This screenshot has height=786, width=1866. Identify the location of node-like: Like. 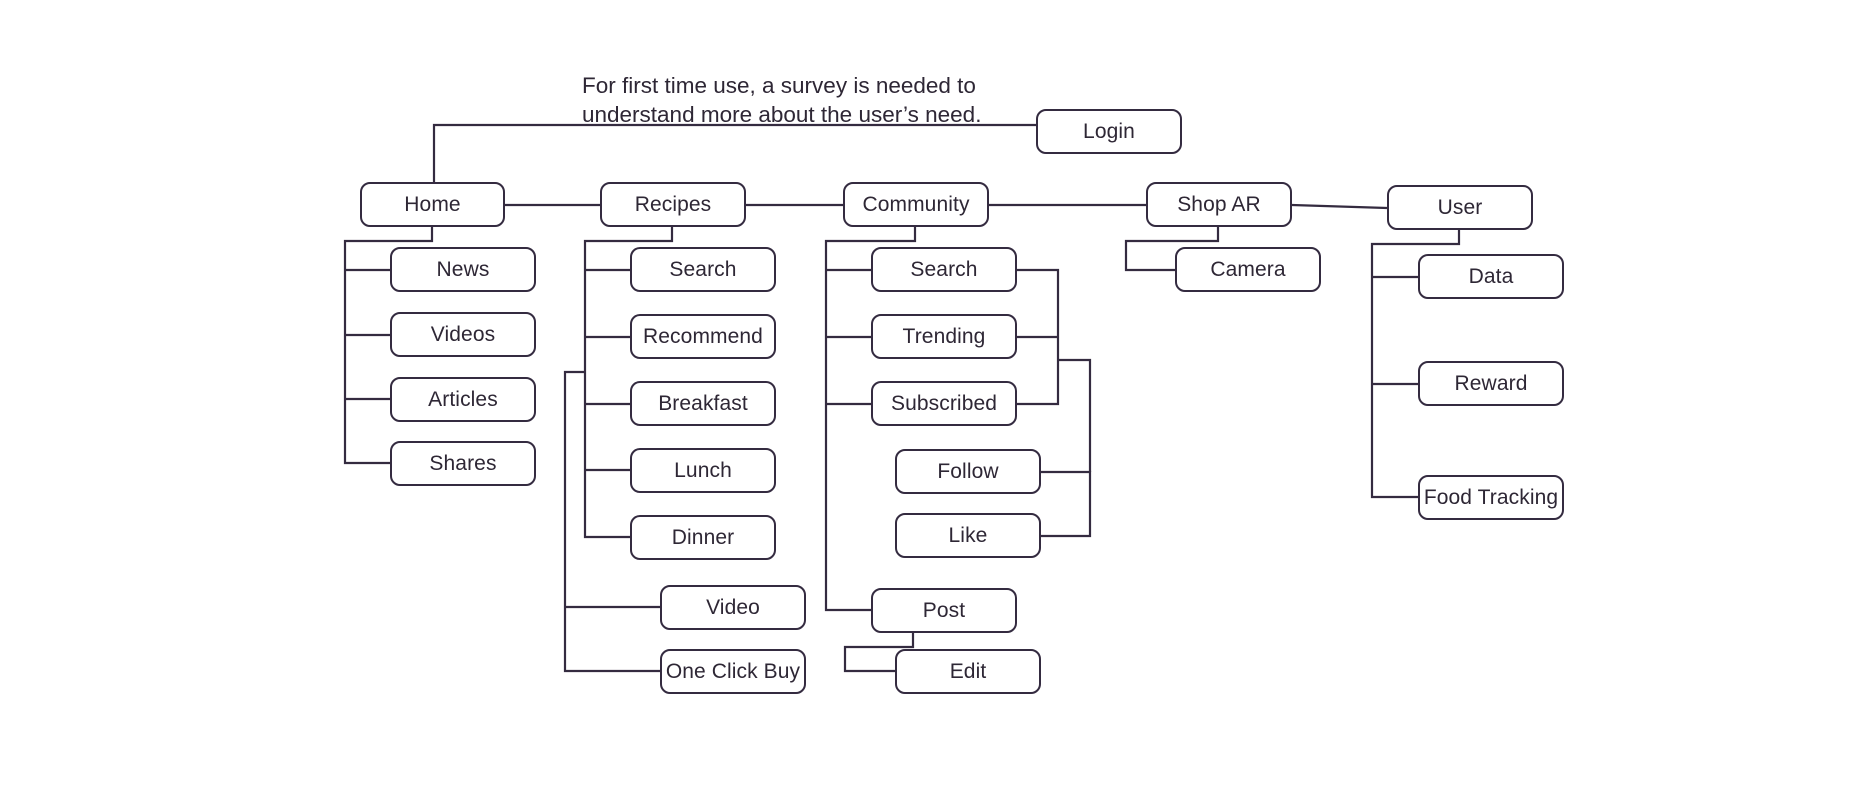
(968, 535).